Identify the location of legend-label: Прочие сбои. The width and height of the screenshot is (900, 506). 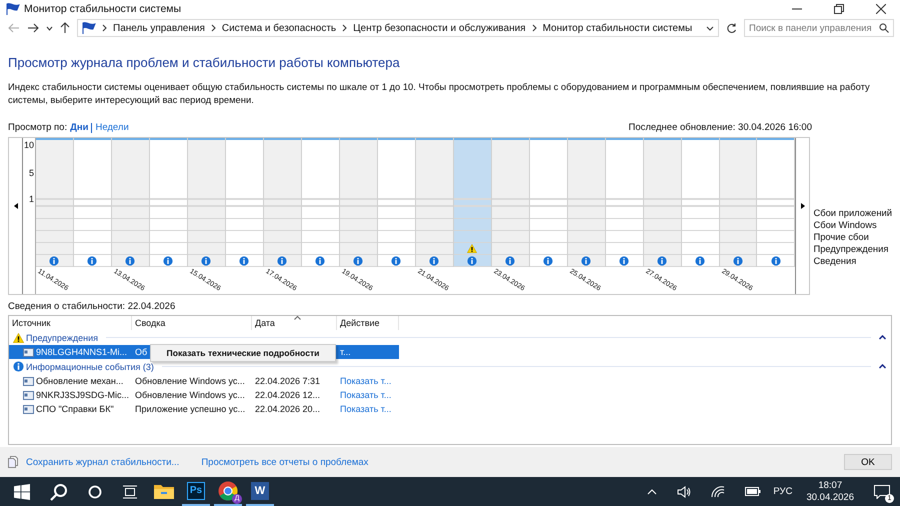
(841, 237).